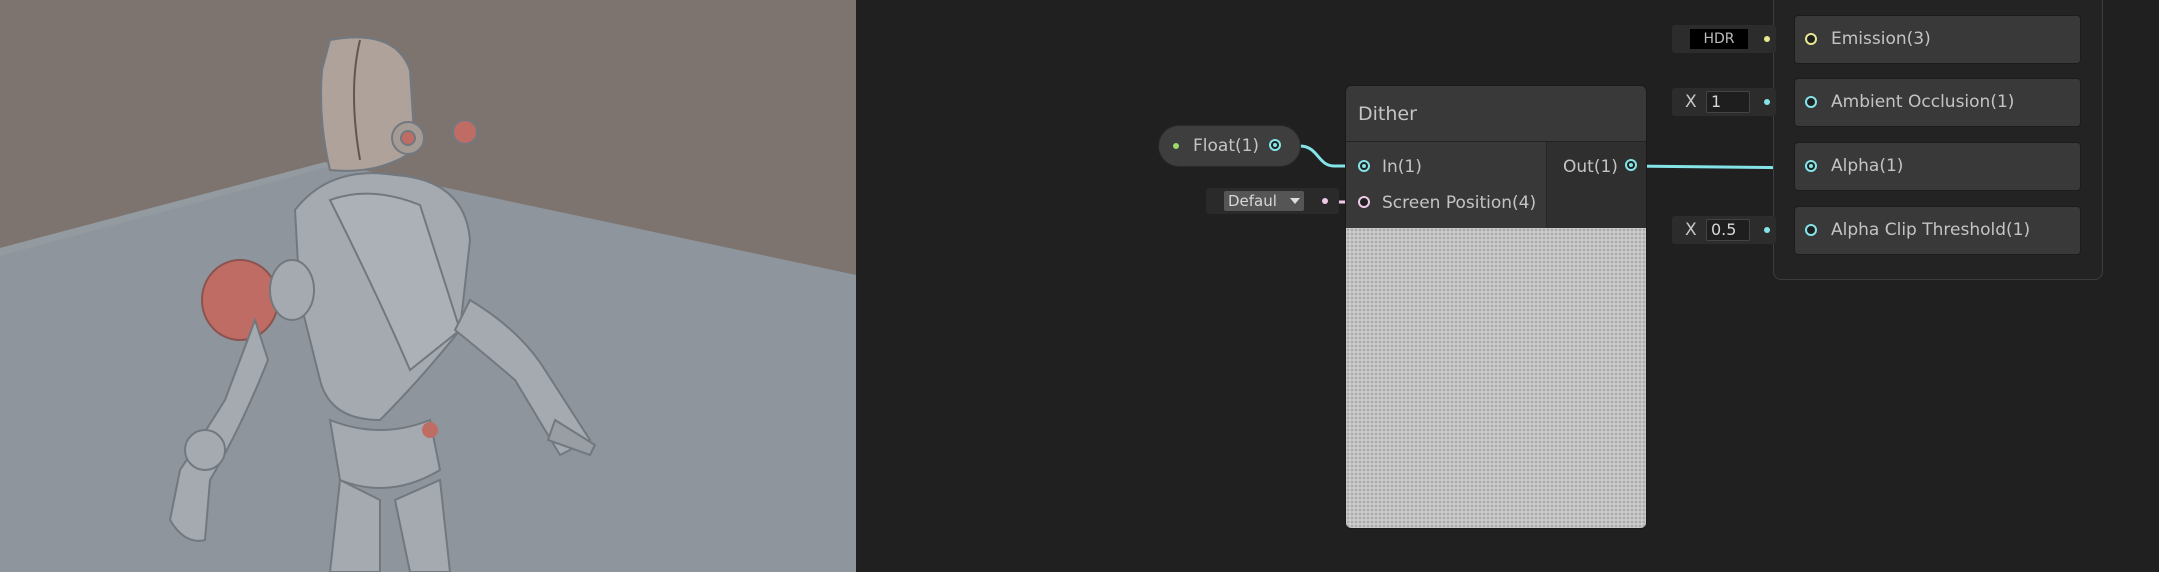 This screenshot has height=572, width=2159. Describe the element at coordinates (1496, 378) in the screenshot. I see `dither-preview` at that location.